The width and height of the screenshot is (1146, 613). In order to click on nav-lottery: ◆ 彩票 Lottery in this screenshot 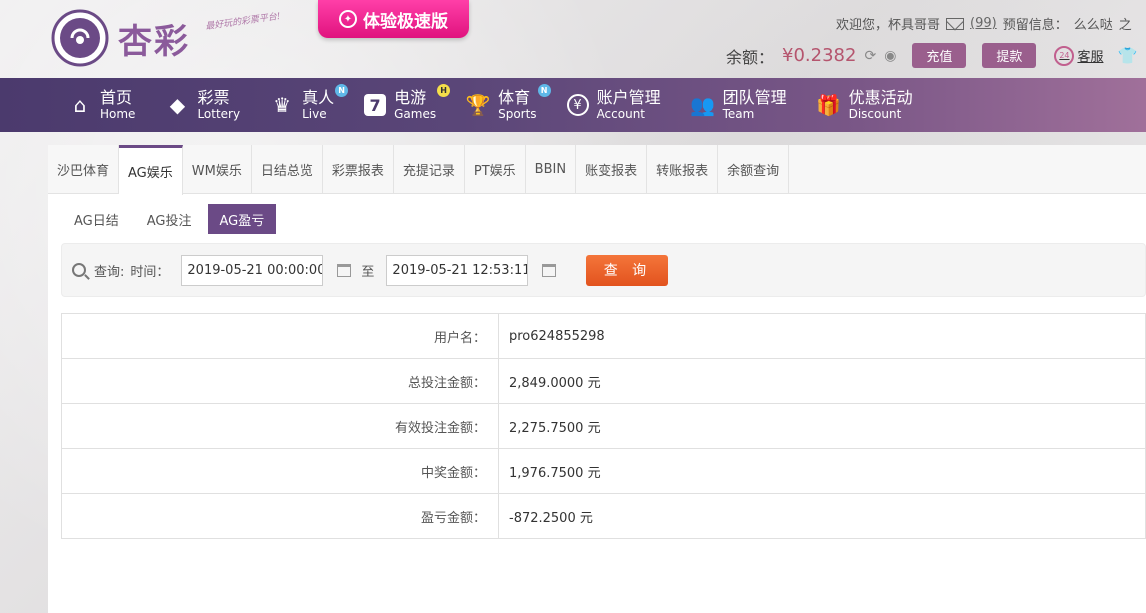, I will do `click(203, 104)`.